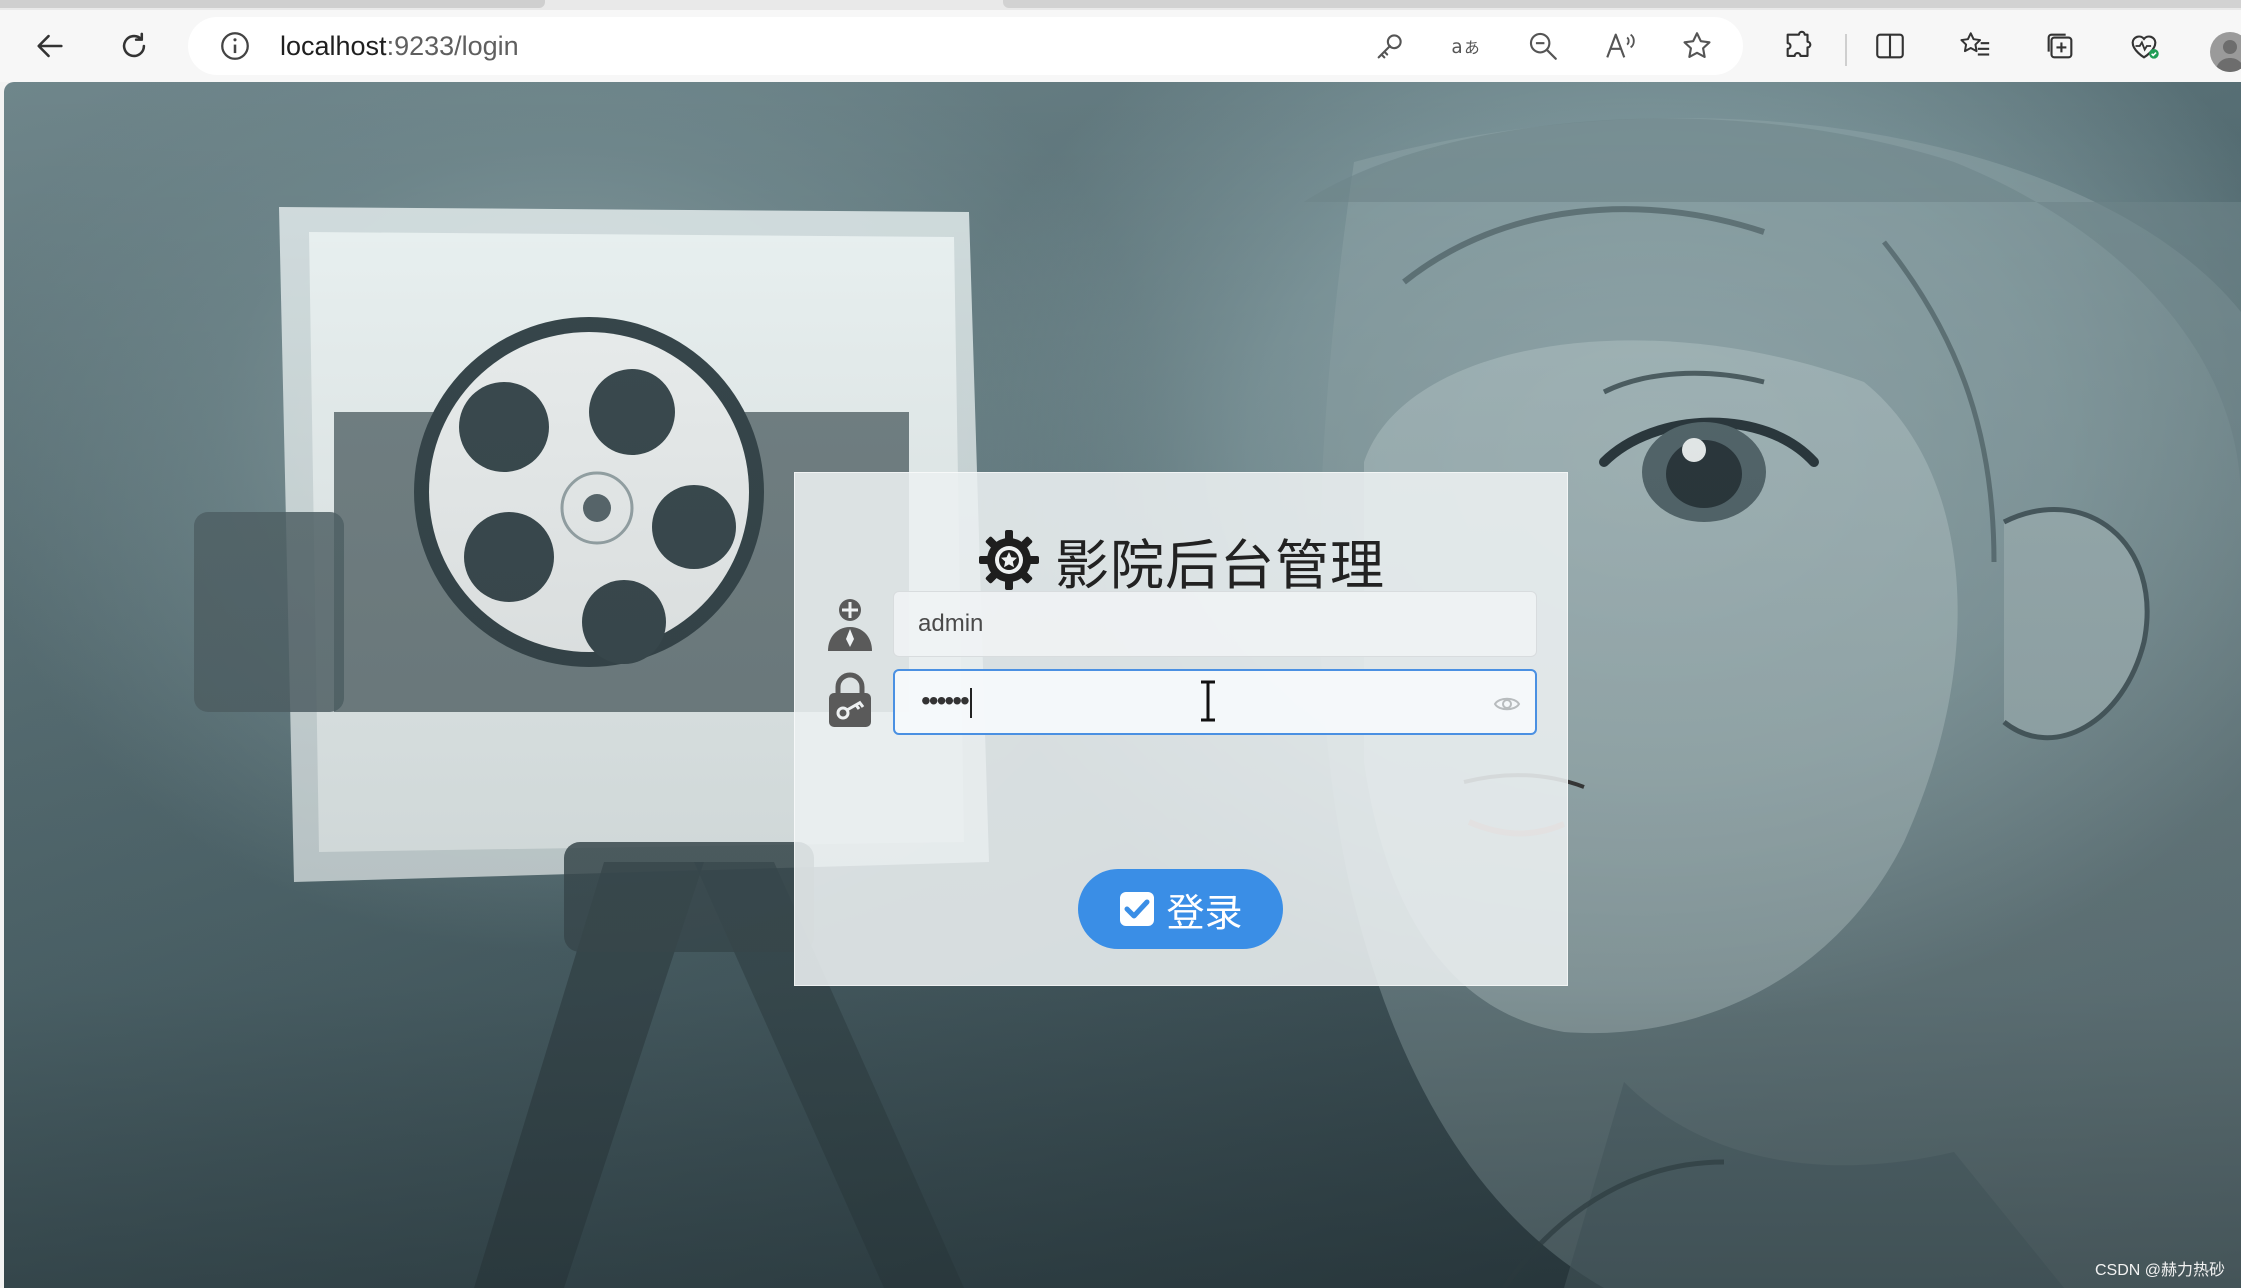  I want to click on split-screen-icon, so click(1890, 46).